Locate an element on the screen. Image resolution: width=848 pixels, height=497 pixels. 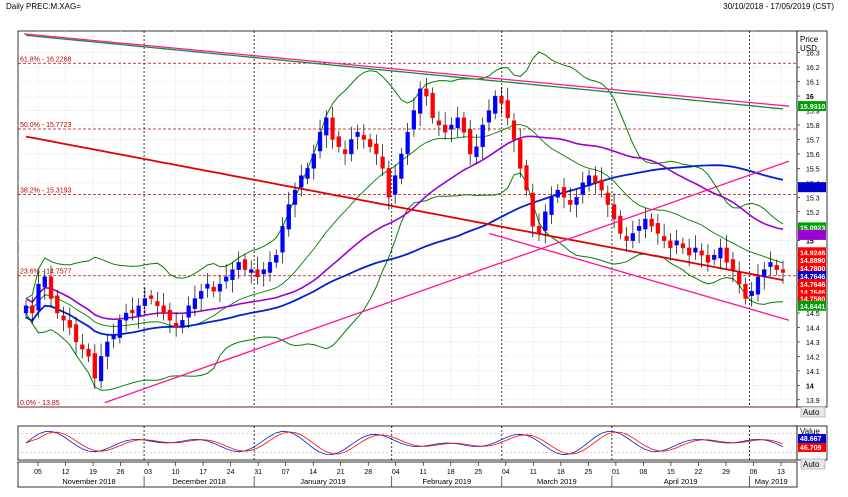
date-tick-label: 03 is located at coordinates (148, 472).